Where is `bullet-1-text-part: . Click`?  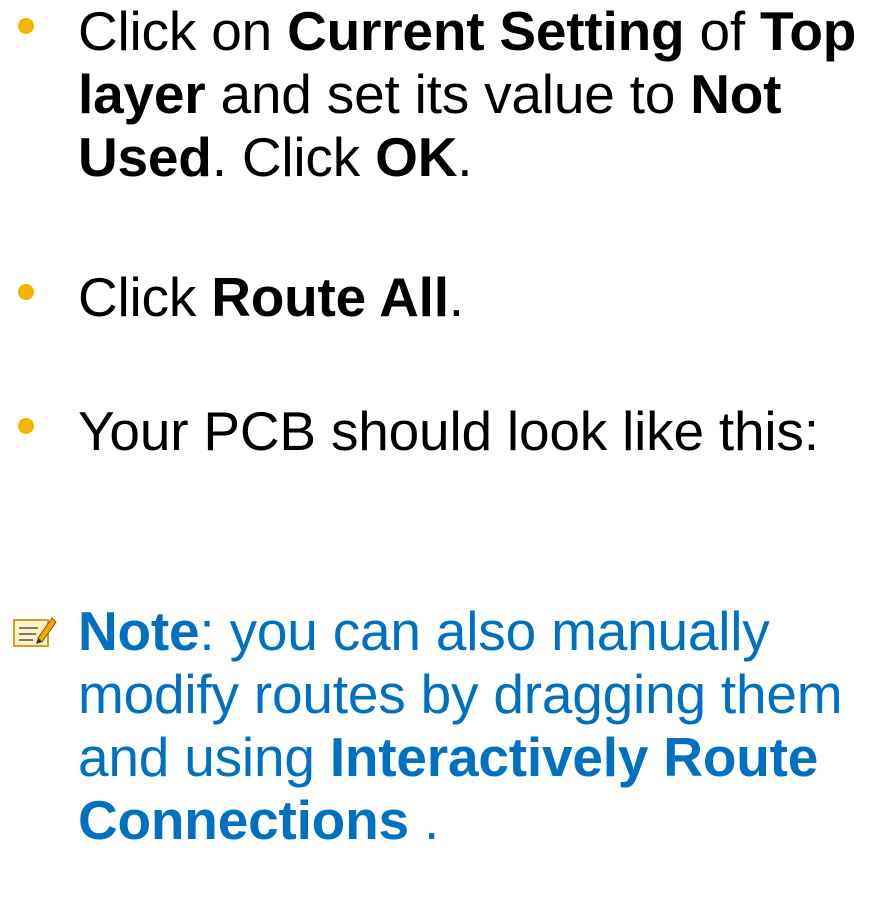
bullet-1-text-part: . Click is located at coordinates (293, 157).